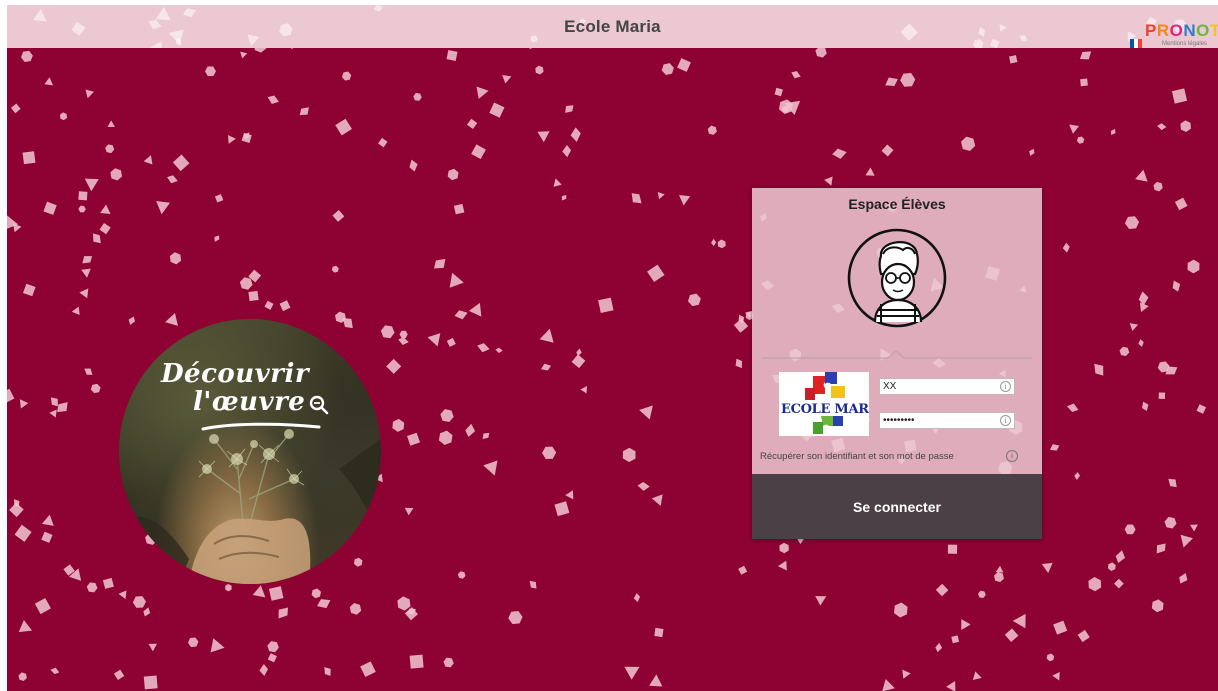 The image size is (1218, 691). I want to click on magnifier-icon, so click(319, 405).